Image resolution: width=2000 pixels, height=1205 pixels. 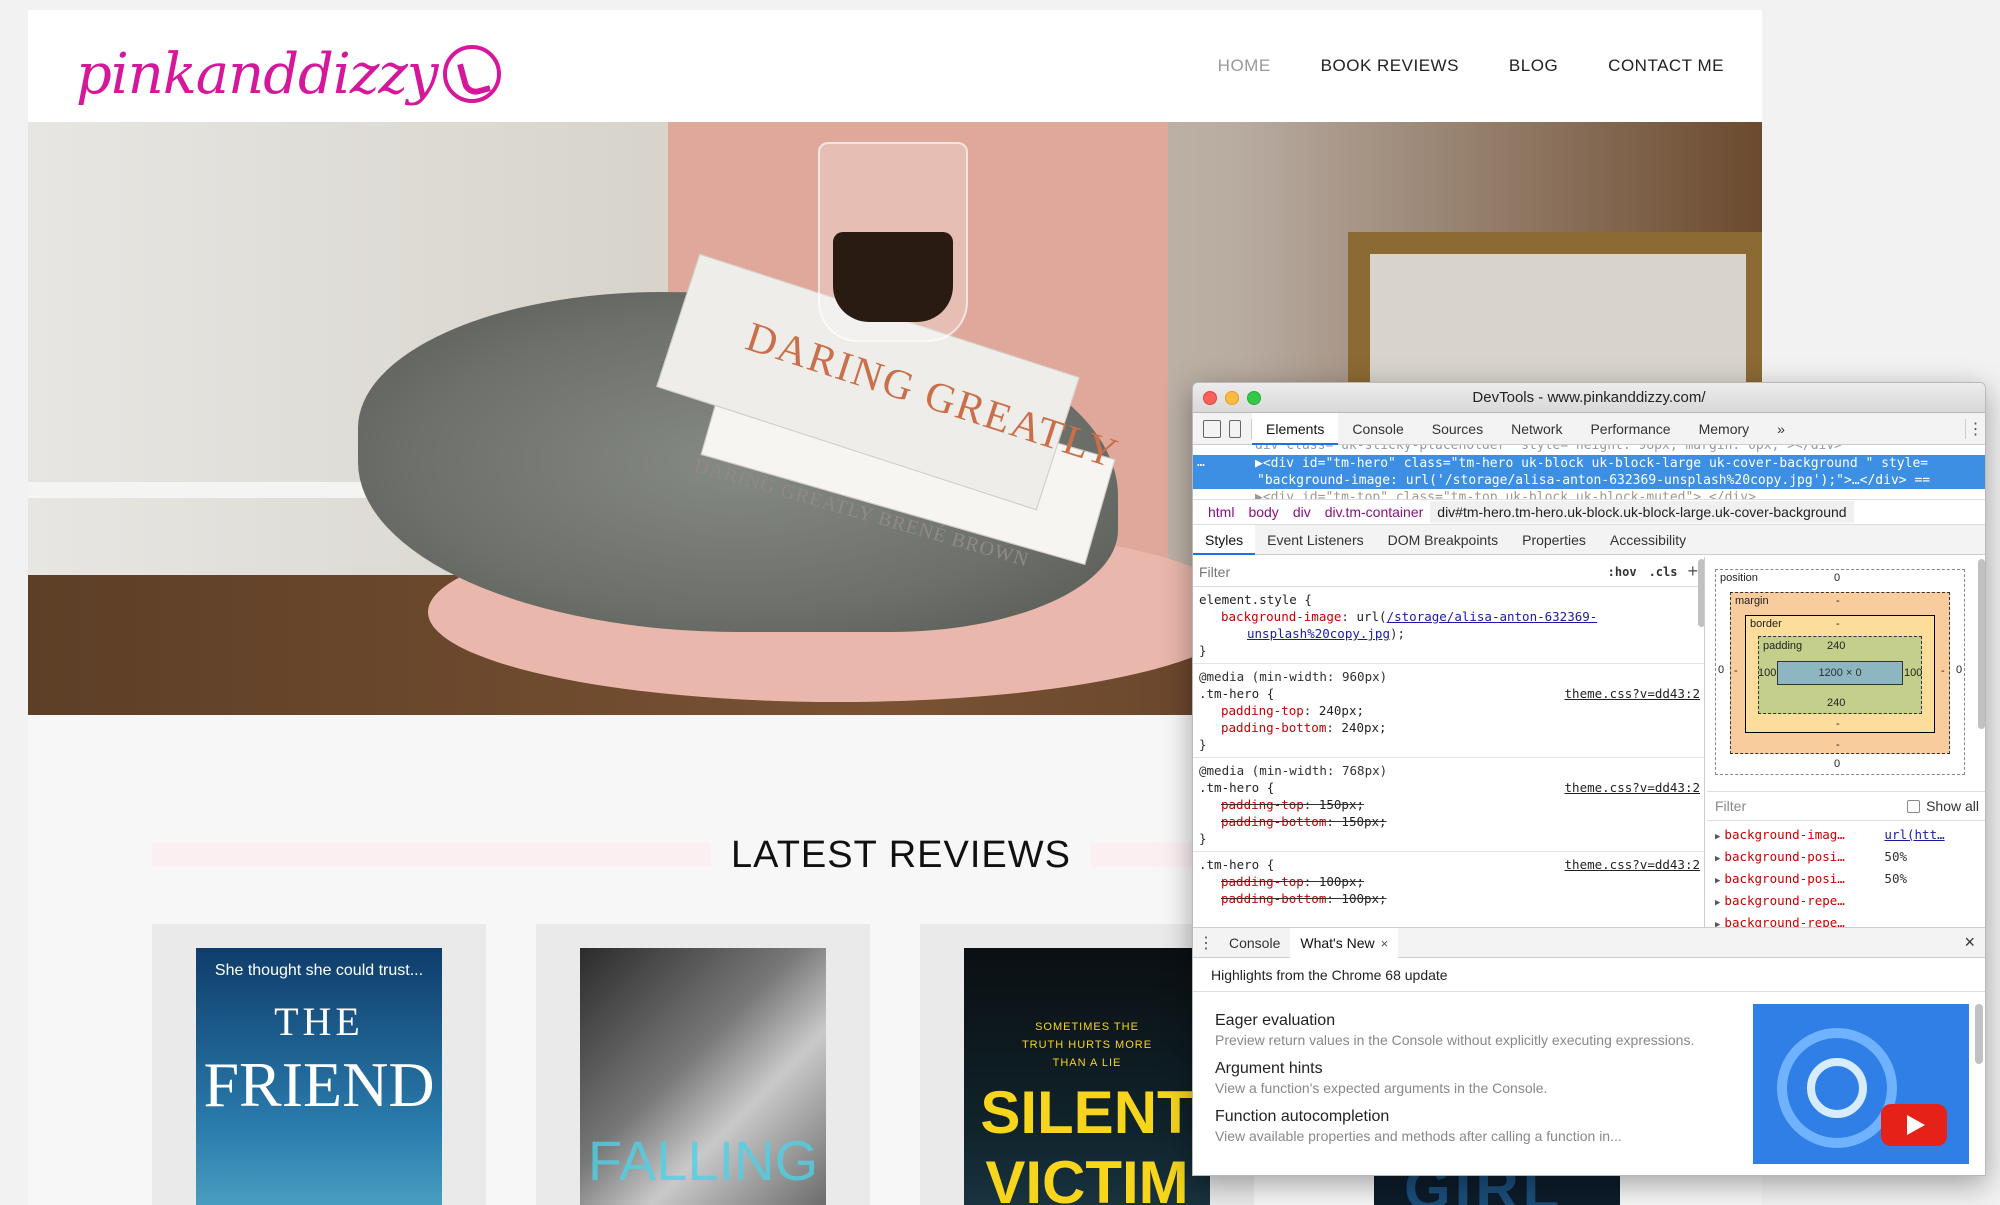 I want to click on breadcrumb-tm-container: div.tm-container, so click(x=1374, y=512).